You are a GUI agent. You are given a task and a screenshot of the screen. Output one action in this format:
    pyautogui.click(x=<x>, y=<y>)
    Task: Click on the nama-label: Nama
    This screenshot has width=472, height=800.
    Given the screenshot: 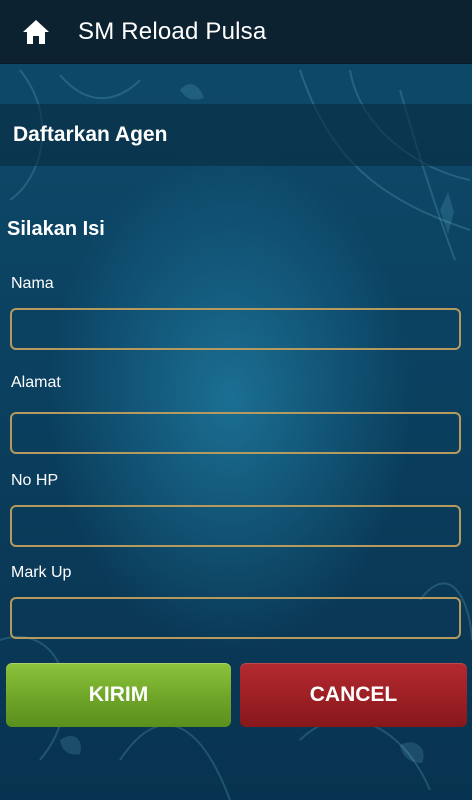 What is the action you would take?
    pyautogui.click(x=32, y=283)
    